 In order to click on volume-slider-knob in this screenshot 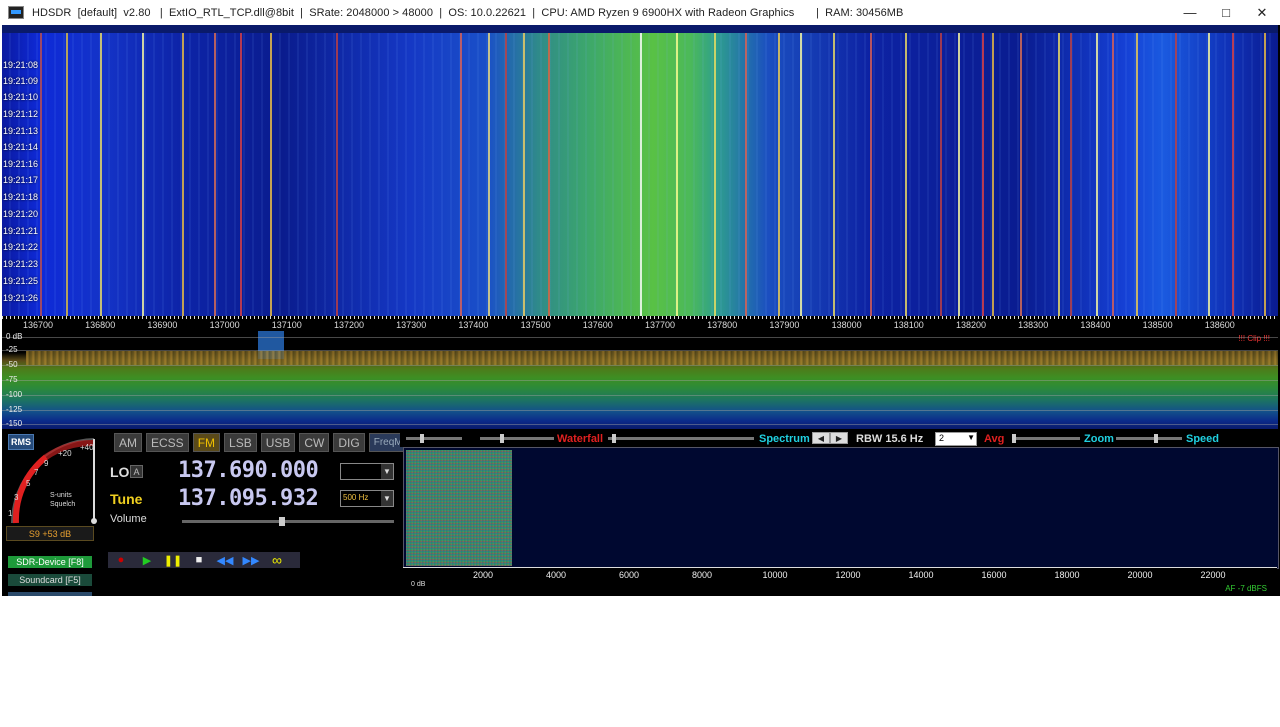, I will do `click(282, 521)`.